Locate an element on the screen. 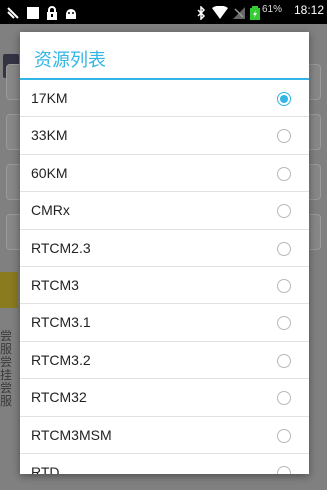 This screenshot has width=327, height=490. list-item: 33KM is located at coordinates (164, 136).